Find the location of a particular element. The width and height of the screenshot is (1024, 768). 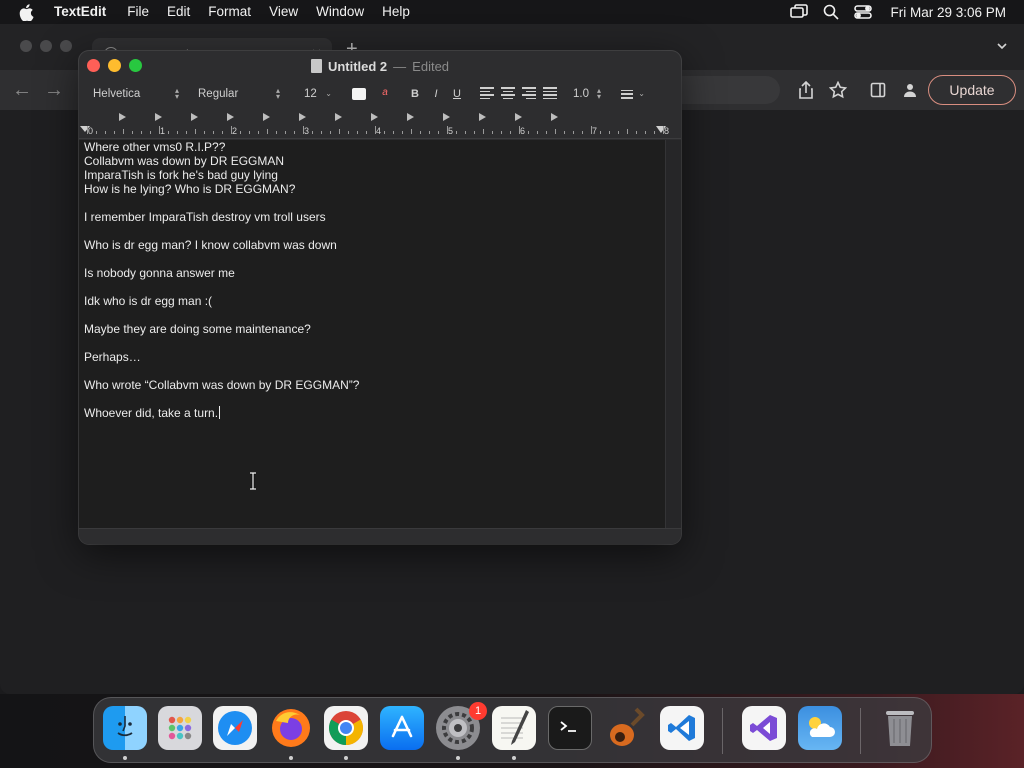

apple-menu-icon is located at coordinates (26, 12).